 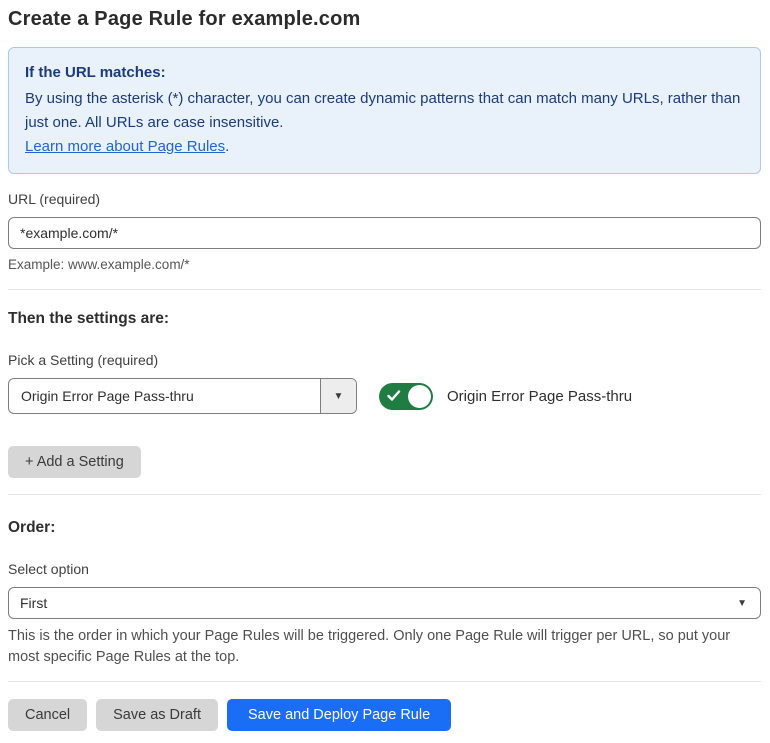 I want to click on order-select: First ▼, so click(x=384, y=603).